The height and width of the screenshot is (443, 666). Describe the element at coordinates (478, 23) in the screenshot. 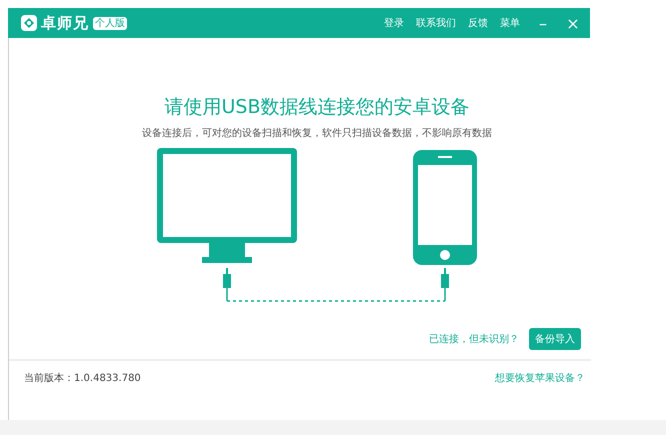

I see `menu-item: 反馈` at that location.